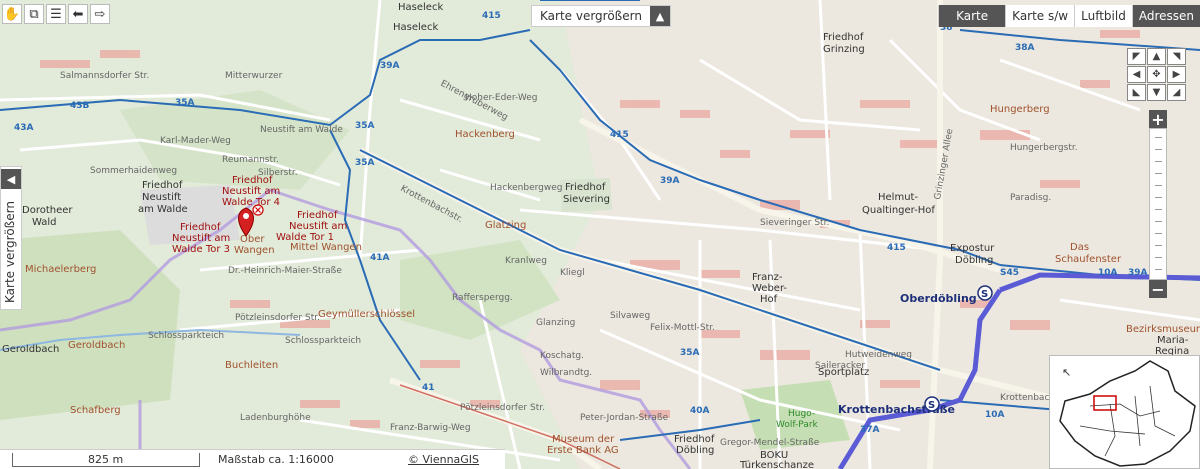 The image size is (1200, 469). Describe the element at coordinates (305, 237) in the screenshot. I see `marker-label: Walde Tor 1` at that location.